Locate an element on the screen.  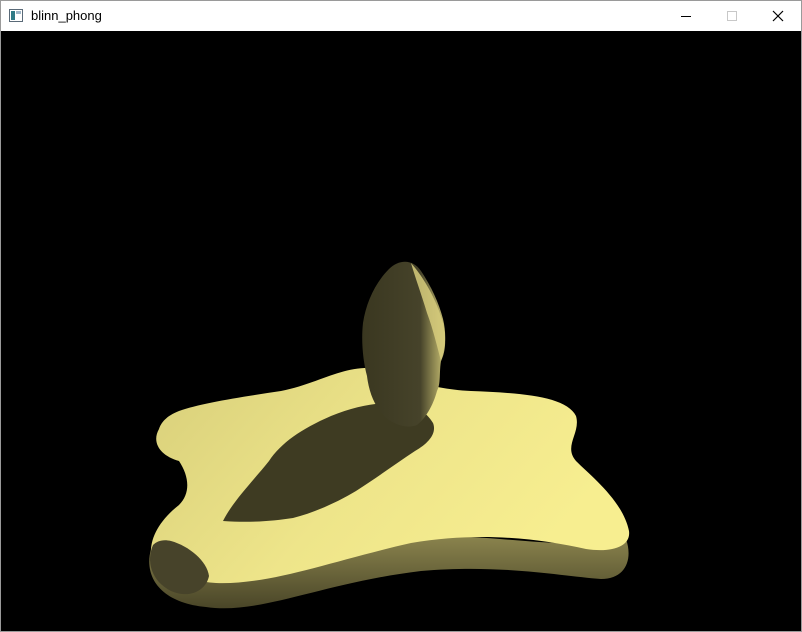
close-icon is located at coordinates (778, 16).